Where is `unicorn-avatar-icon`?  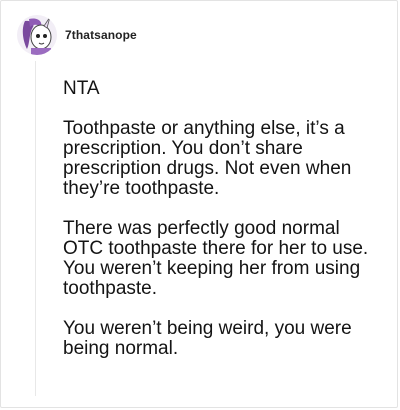 unicorn-avatar-icon is located at coordinates (37, 35).